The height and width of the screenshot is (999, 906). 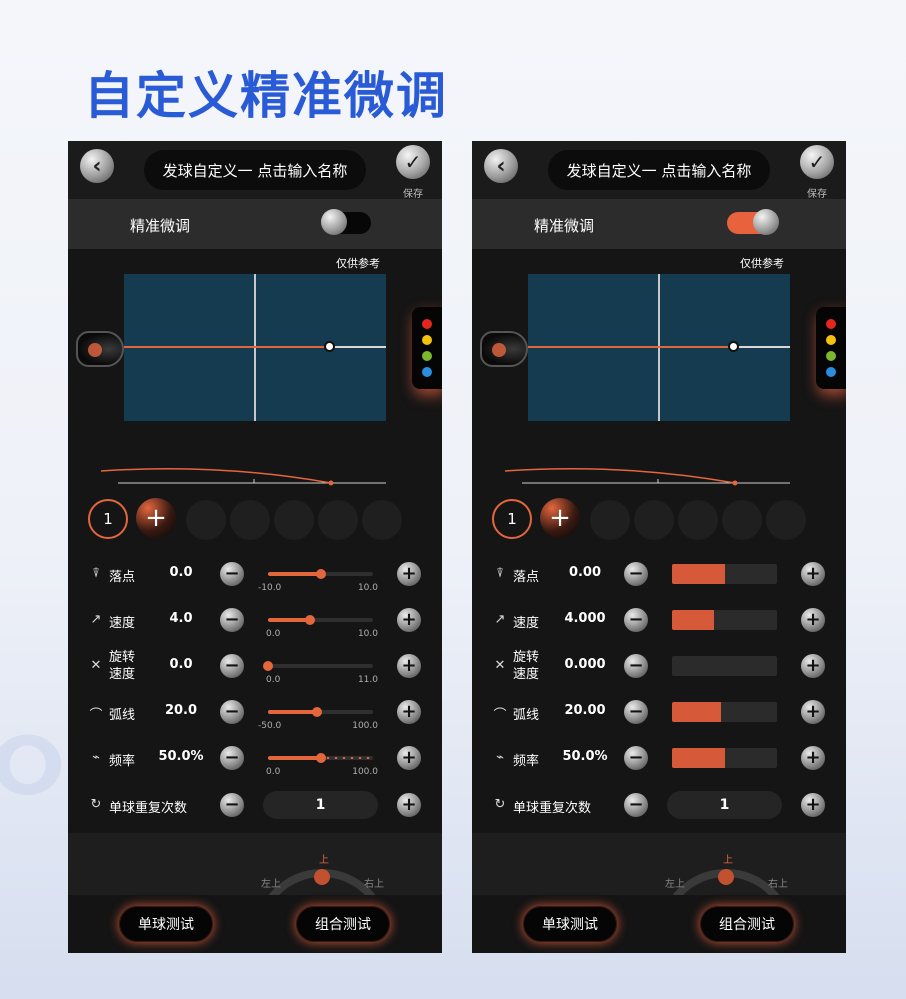 What do you see at coordinates (318, 580) in the screenshot?
I see `landing-slider: -10.0 10.0` at bounding box center [318, 580].